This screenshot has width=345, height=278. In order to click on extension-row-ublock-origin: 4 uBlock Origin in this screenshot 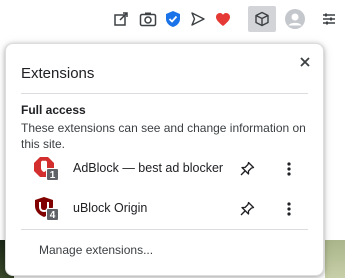, I will do `click(164, 209)`.